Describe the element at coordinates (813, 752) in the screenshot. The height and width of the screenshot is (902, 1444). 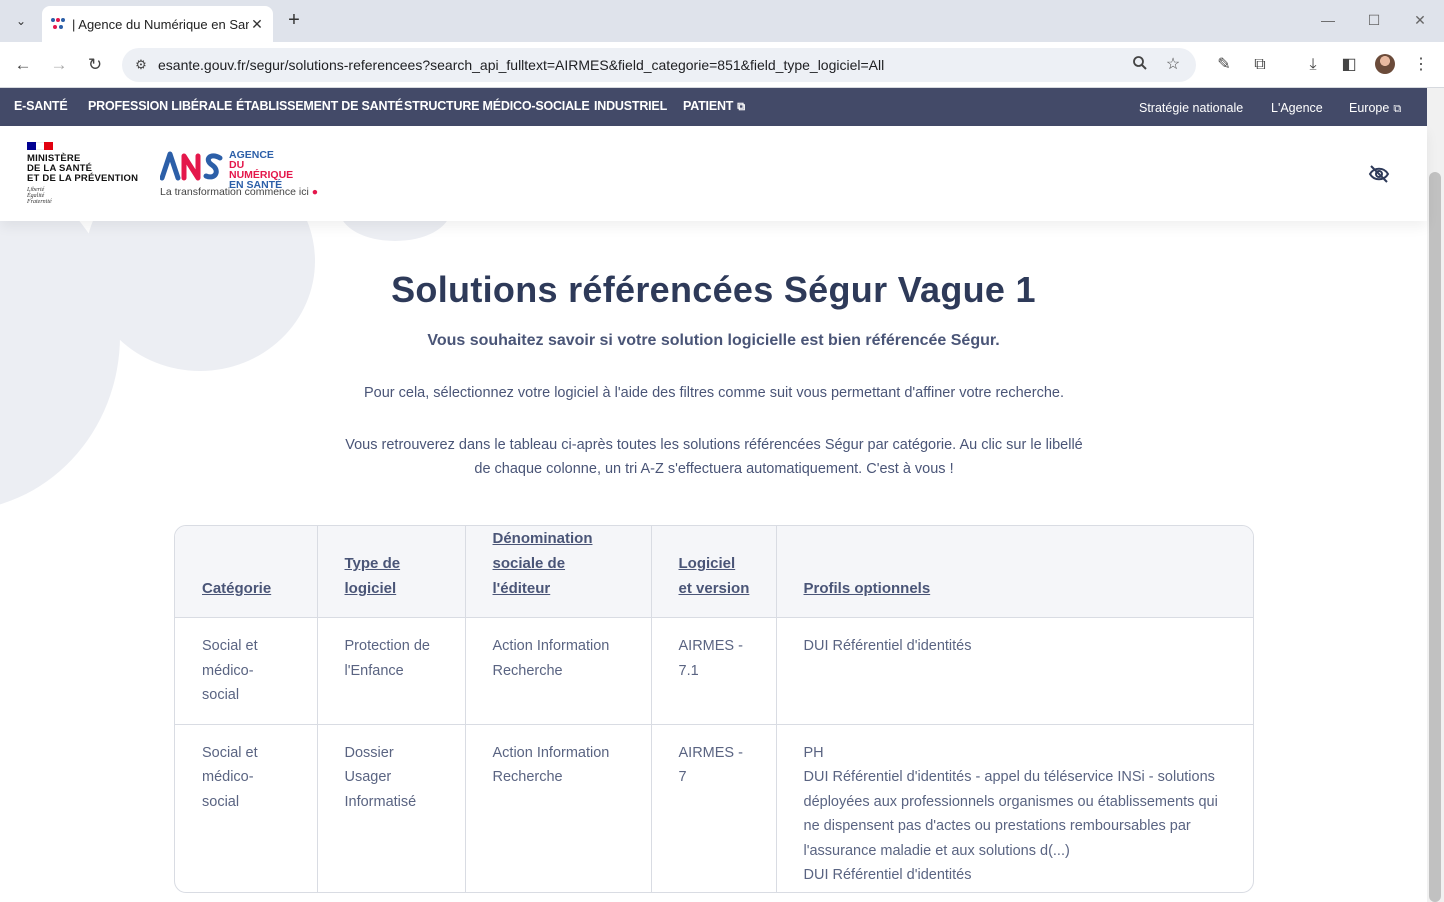
I see `profile-entry: PH` at that location.